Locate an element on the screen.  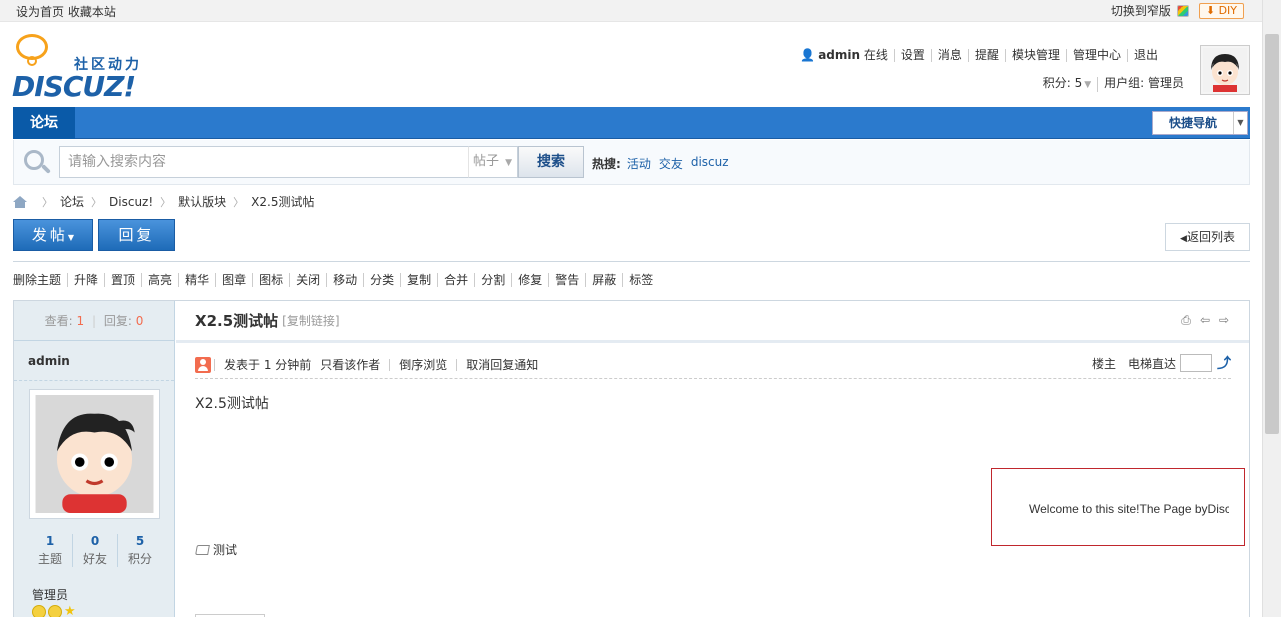
mod-copy: 复制 is located at coordinates (418, 280).